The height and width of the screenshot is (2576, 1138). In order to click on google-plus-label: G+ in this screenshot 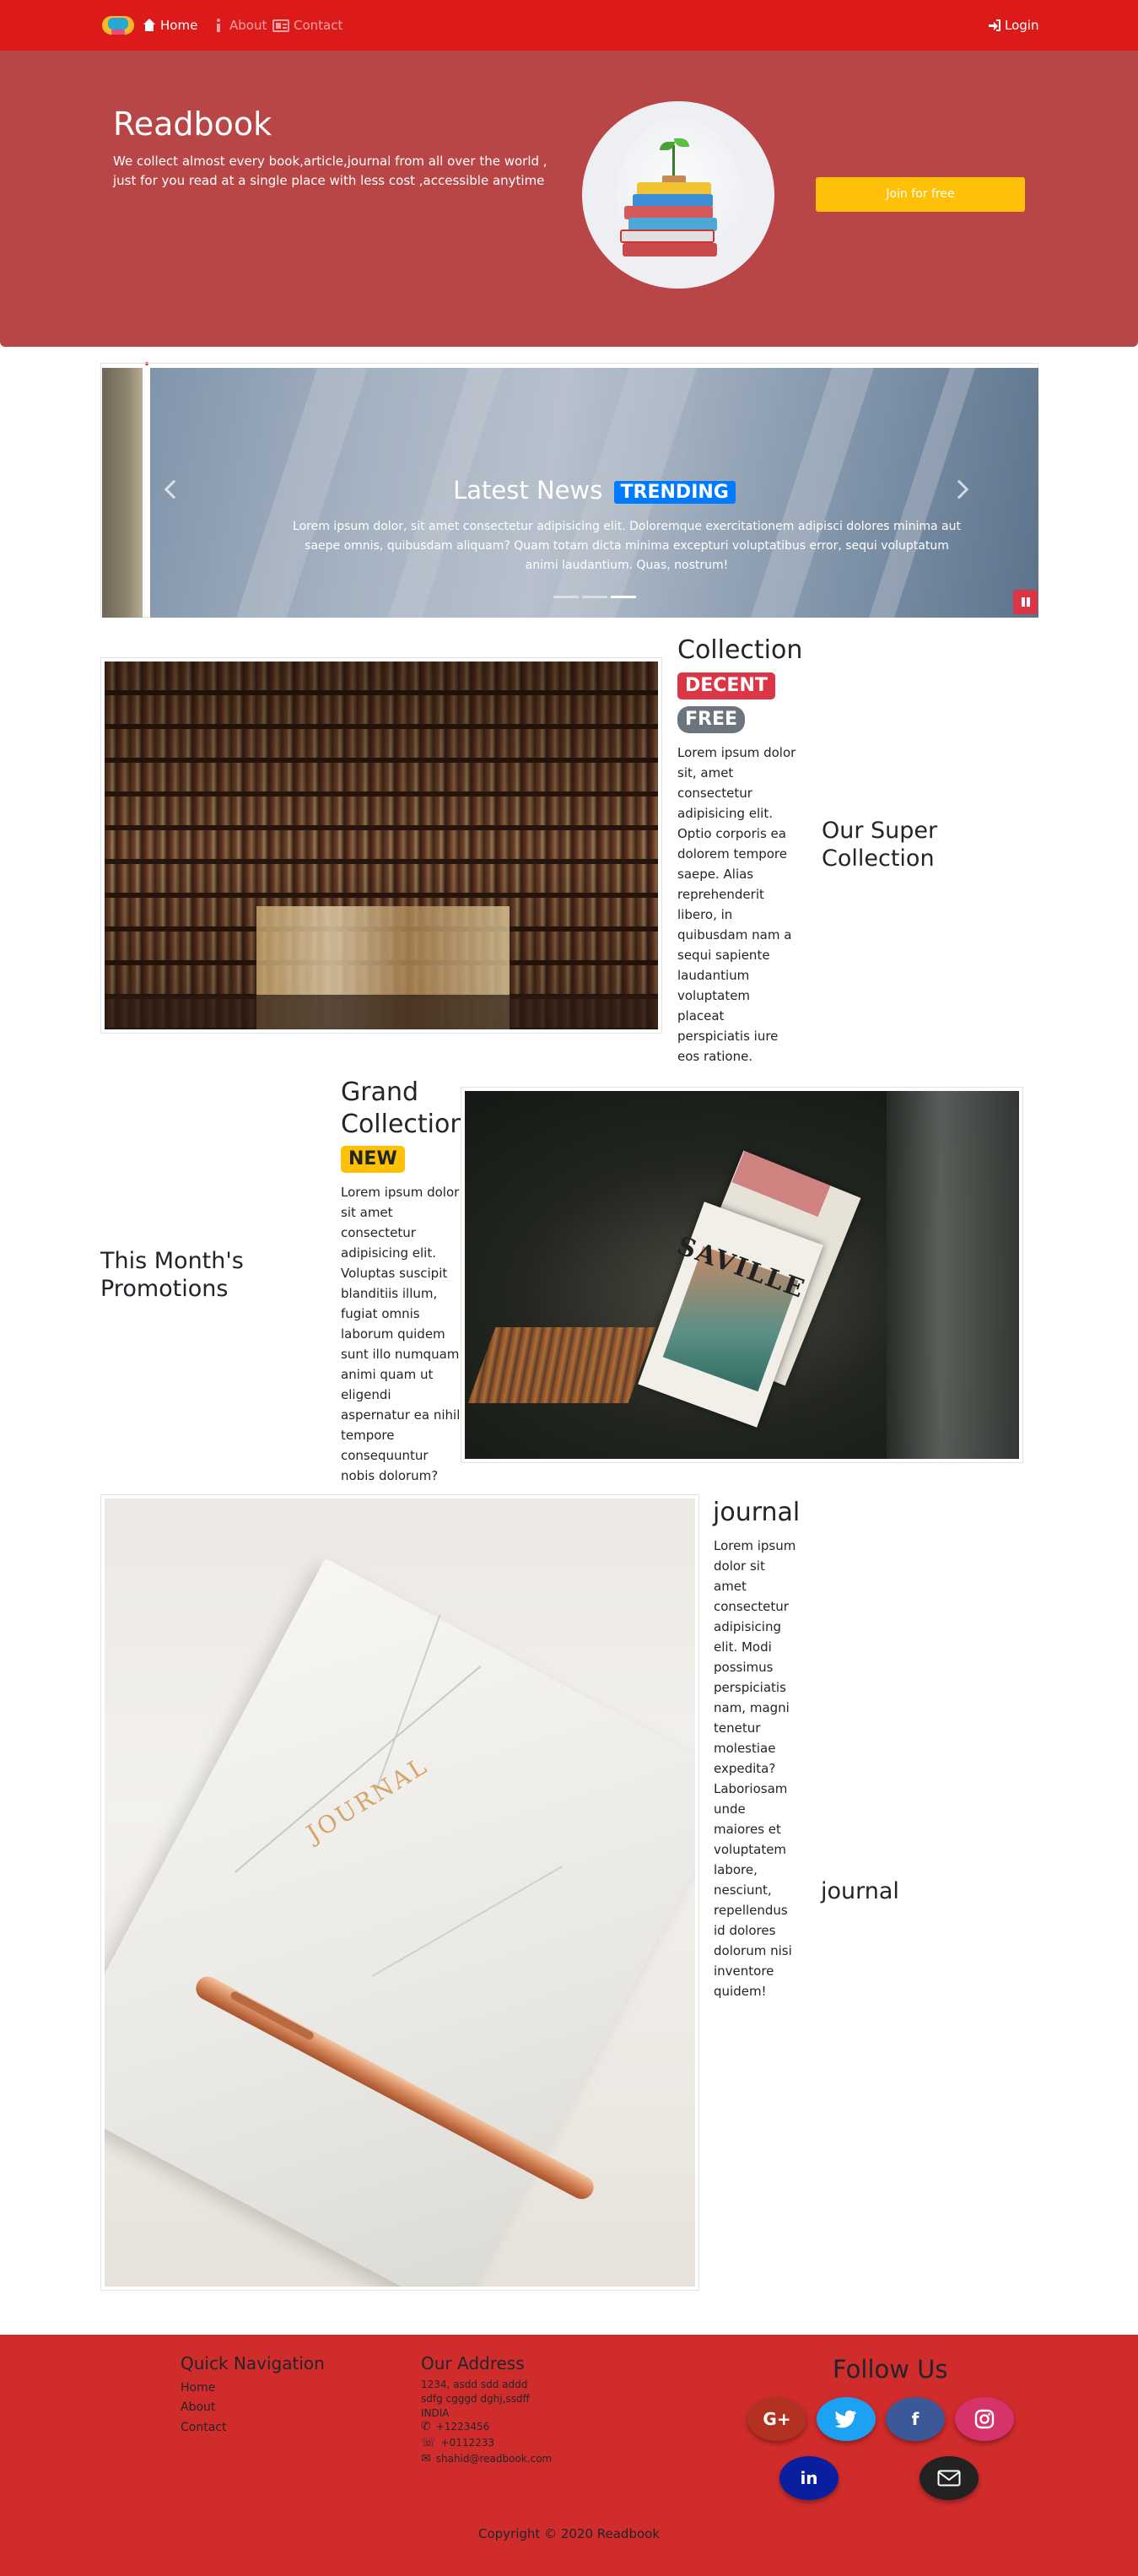, I will do `click(777, 2419)`.